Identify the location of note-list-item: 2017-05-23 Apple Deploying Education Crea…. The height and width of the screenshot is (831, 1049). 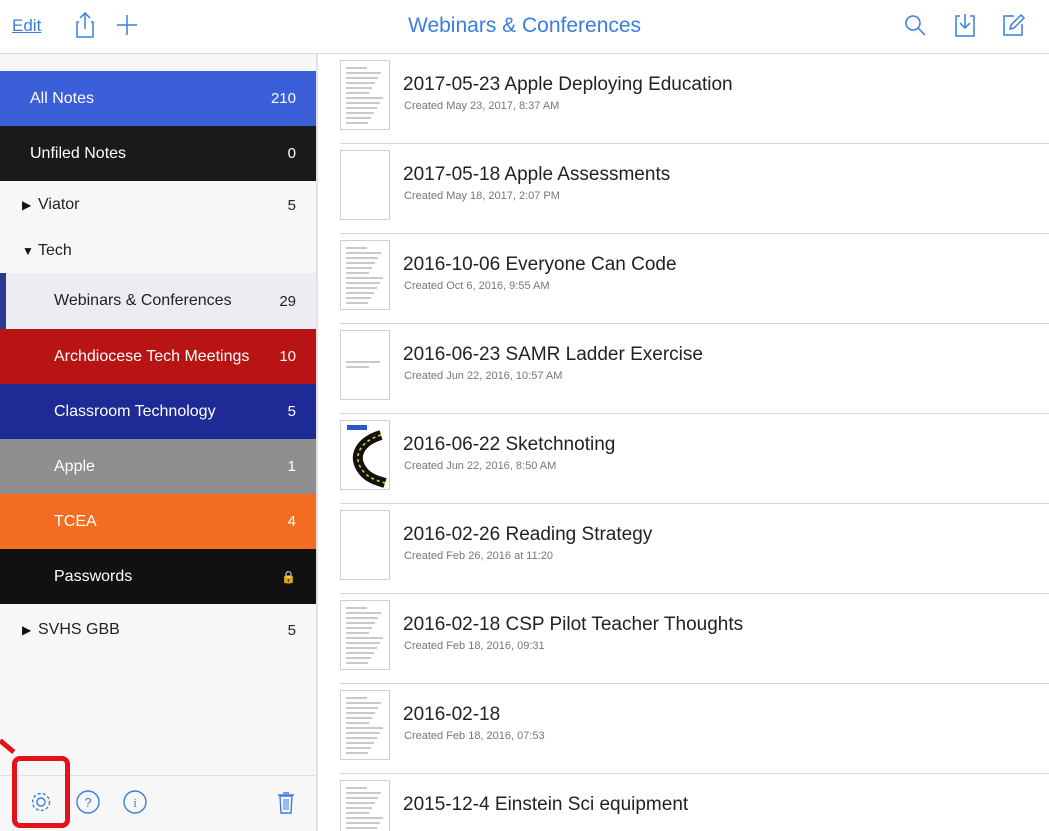
(694, 99).